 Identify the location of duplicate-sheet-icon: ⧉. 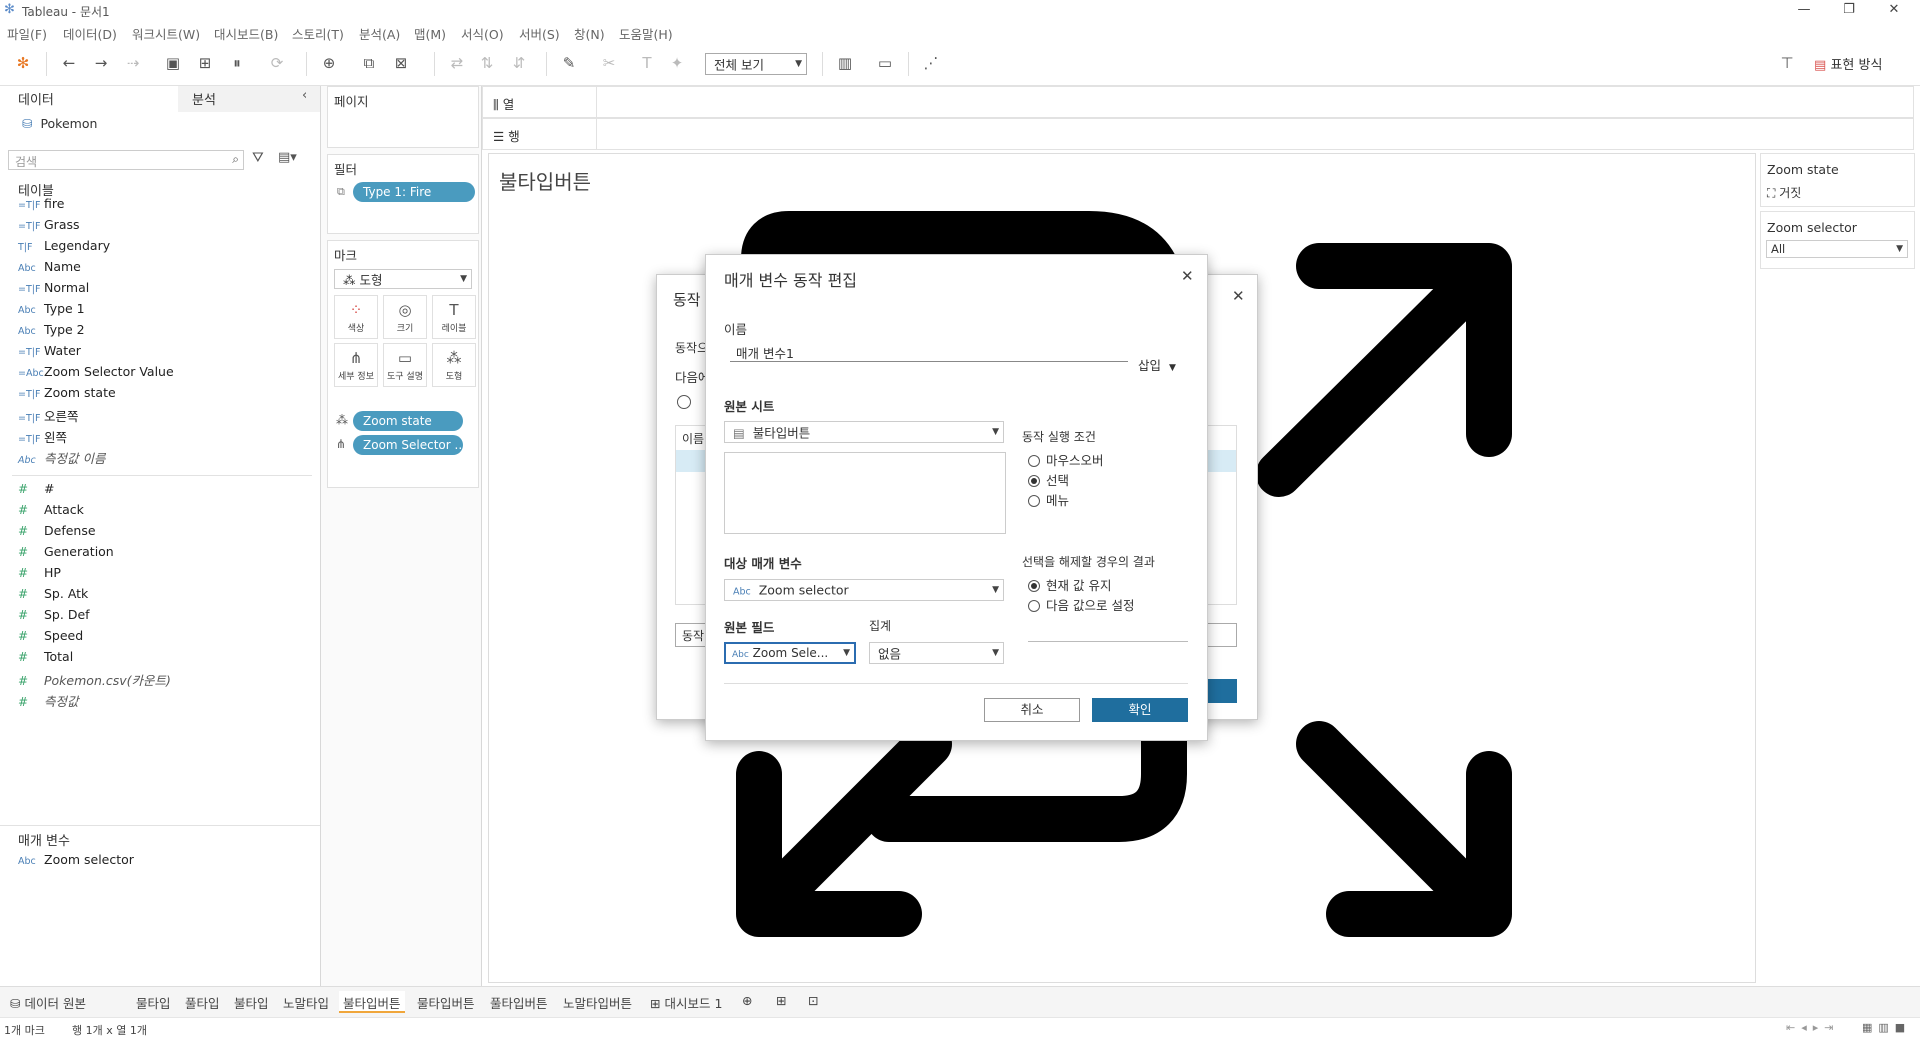
(369, 63).